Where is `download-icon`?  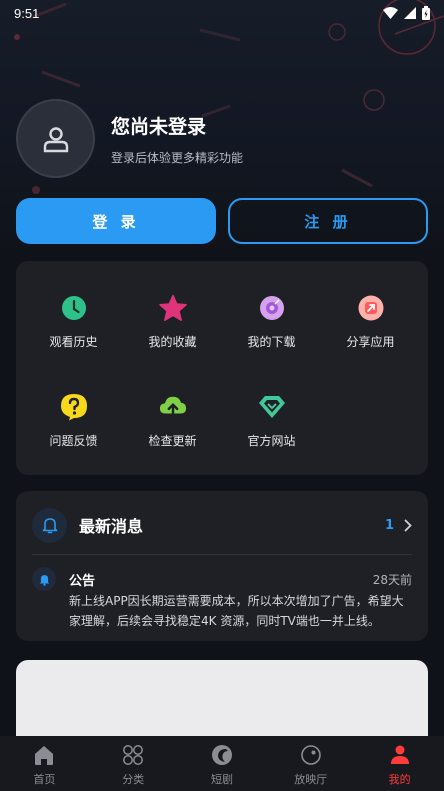
download-icon is located at coordinates (271, 308).